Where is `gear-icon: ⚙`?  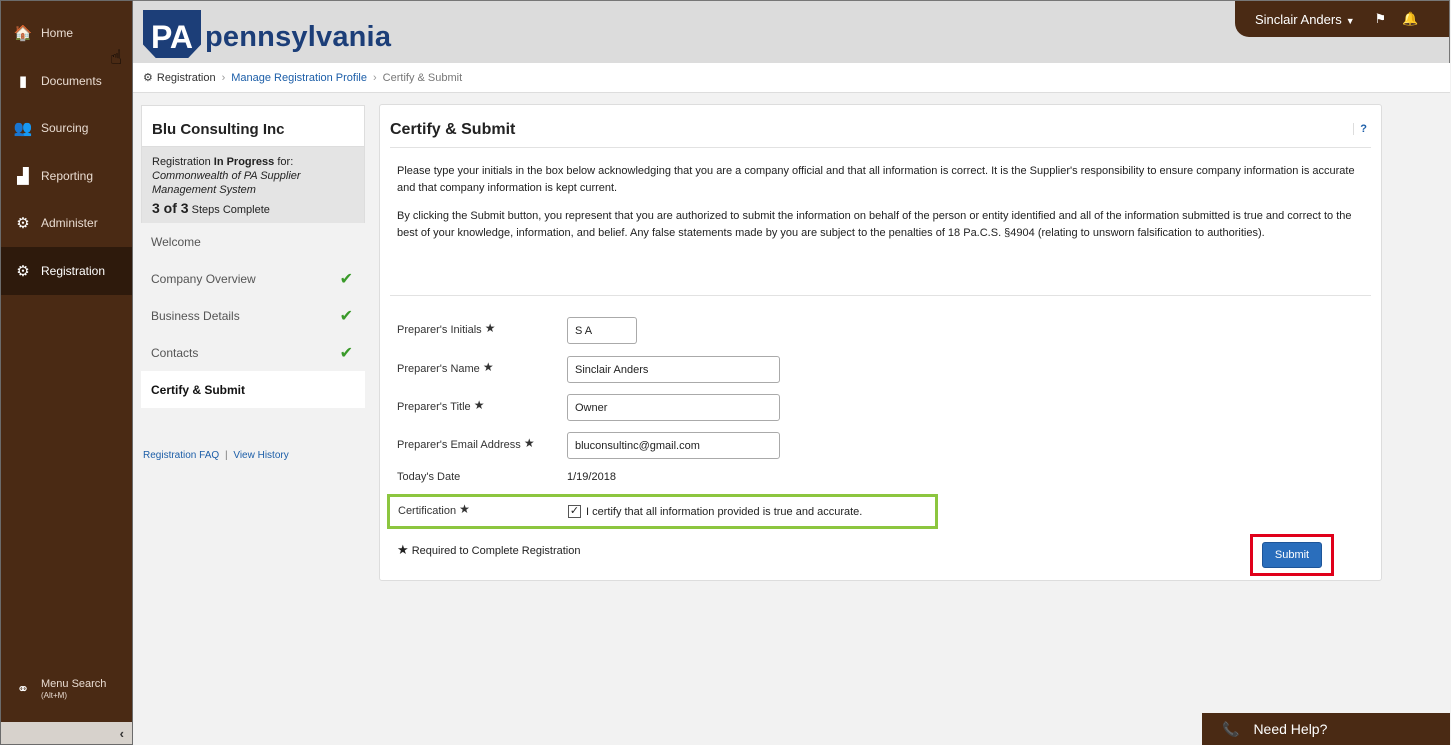 gear-icon: ⚙ is located at coordinates (148, 78).